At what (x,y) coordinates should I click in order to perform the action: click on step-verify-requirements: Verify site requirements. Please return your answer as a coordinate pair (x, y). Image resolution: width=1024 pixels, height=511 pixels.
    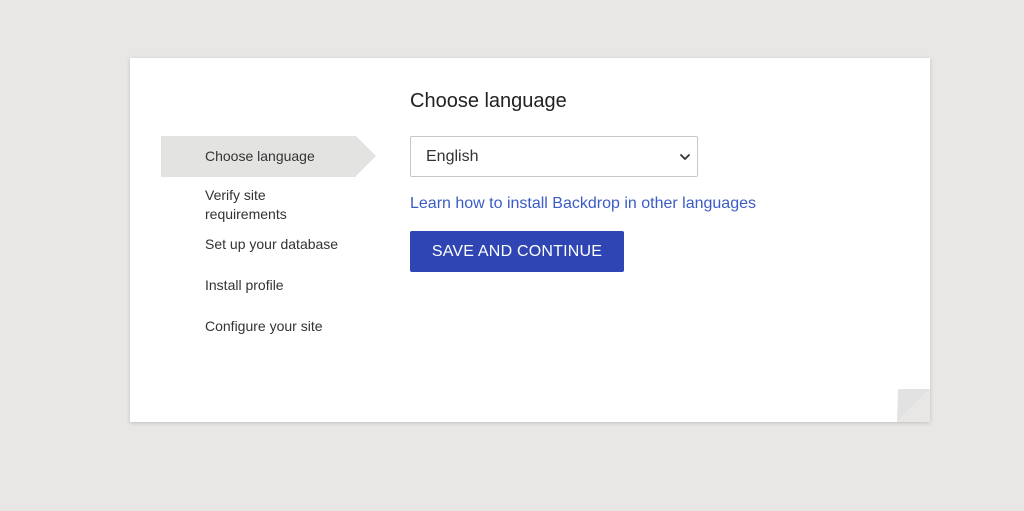
    Looking at the image, I should click on (268, 204).